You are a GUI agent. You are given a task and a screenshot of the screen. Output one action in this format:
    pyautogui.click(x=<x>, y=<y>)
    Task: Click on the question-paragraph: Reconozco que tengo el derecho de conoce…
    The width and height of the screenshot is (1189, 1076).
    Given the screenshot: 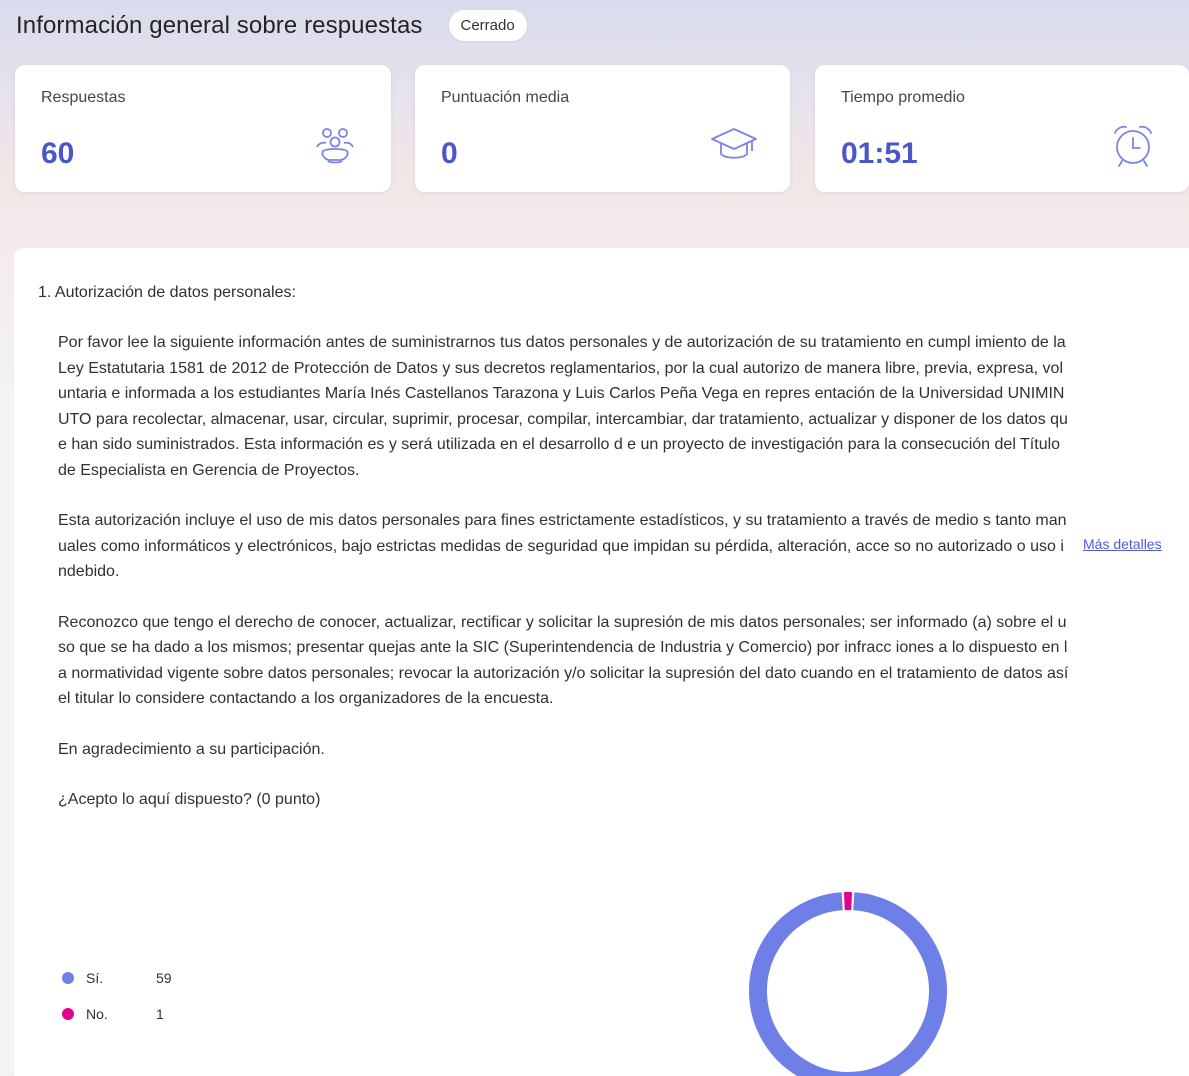 What is the action you would take?
    pyautogui.click(x=563, y=660)
    